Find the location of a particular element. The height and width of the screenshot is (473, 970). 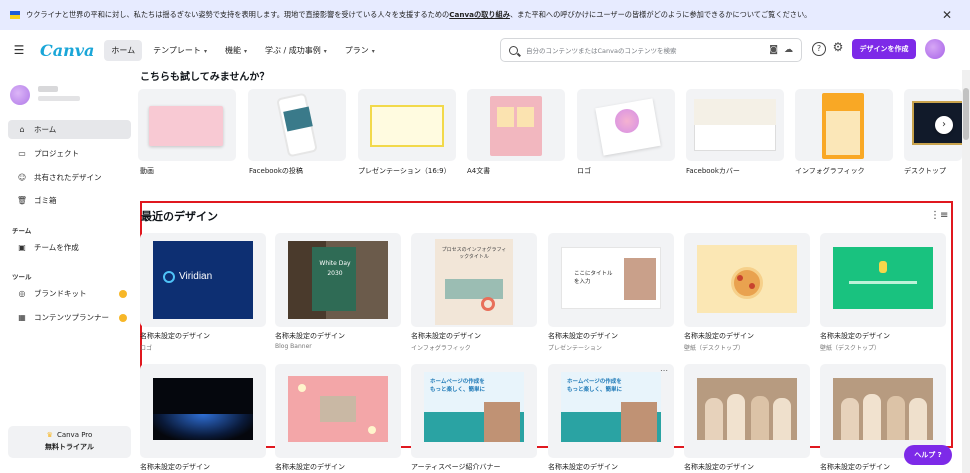

close-icon: ✕ is located at coordinates (947, 15).